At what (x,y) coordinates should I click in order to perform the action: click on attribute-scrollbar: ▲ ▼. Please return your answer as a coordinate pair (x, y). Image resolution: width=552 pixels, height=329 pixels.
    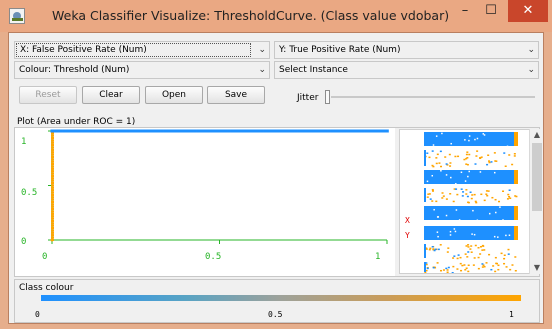
    Looking at the image, I should click on (536, 201).